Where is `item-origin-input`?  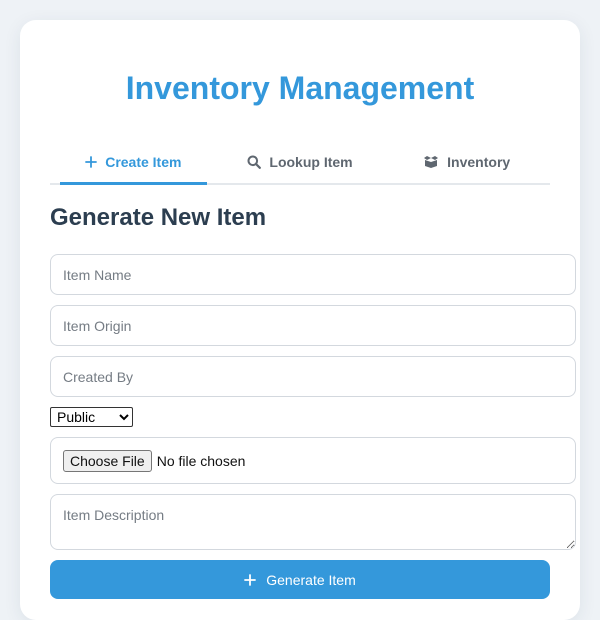
item-origin-input is located at coordinates (313, 325).